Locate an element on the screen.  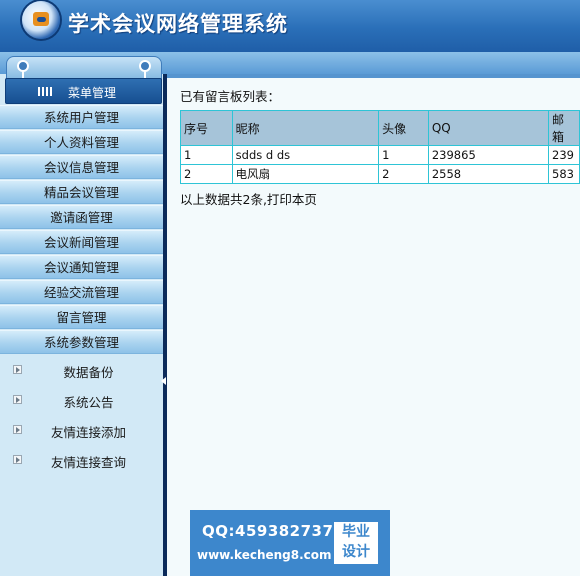
sidebar-subitem-backup: 数据备份 is located at coordinates (81, 370).